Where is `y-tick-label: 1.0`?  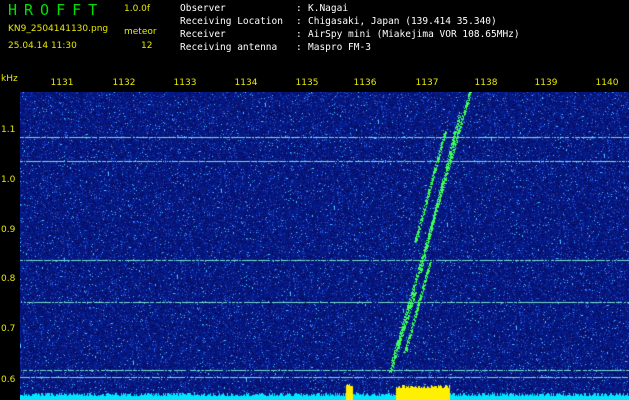 y-tick-label: 1.0 is located at coordinates (8, 180).